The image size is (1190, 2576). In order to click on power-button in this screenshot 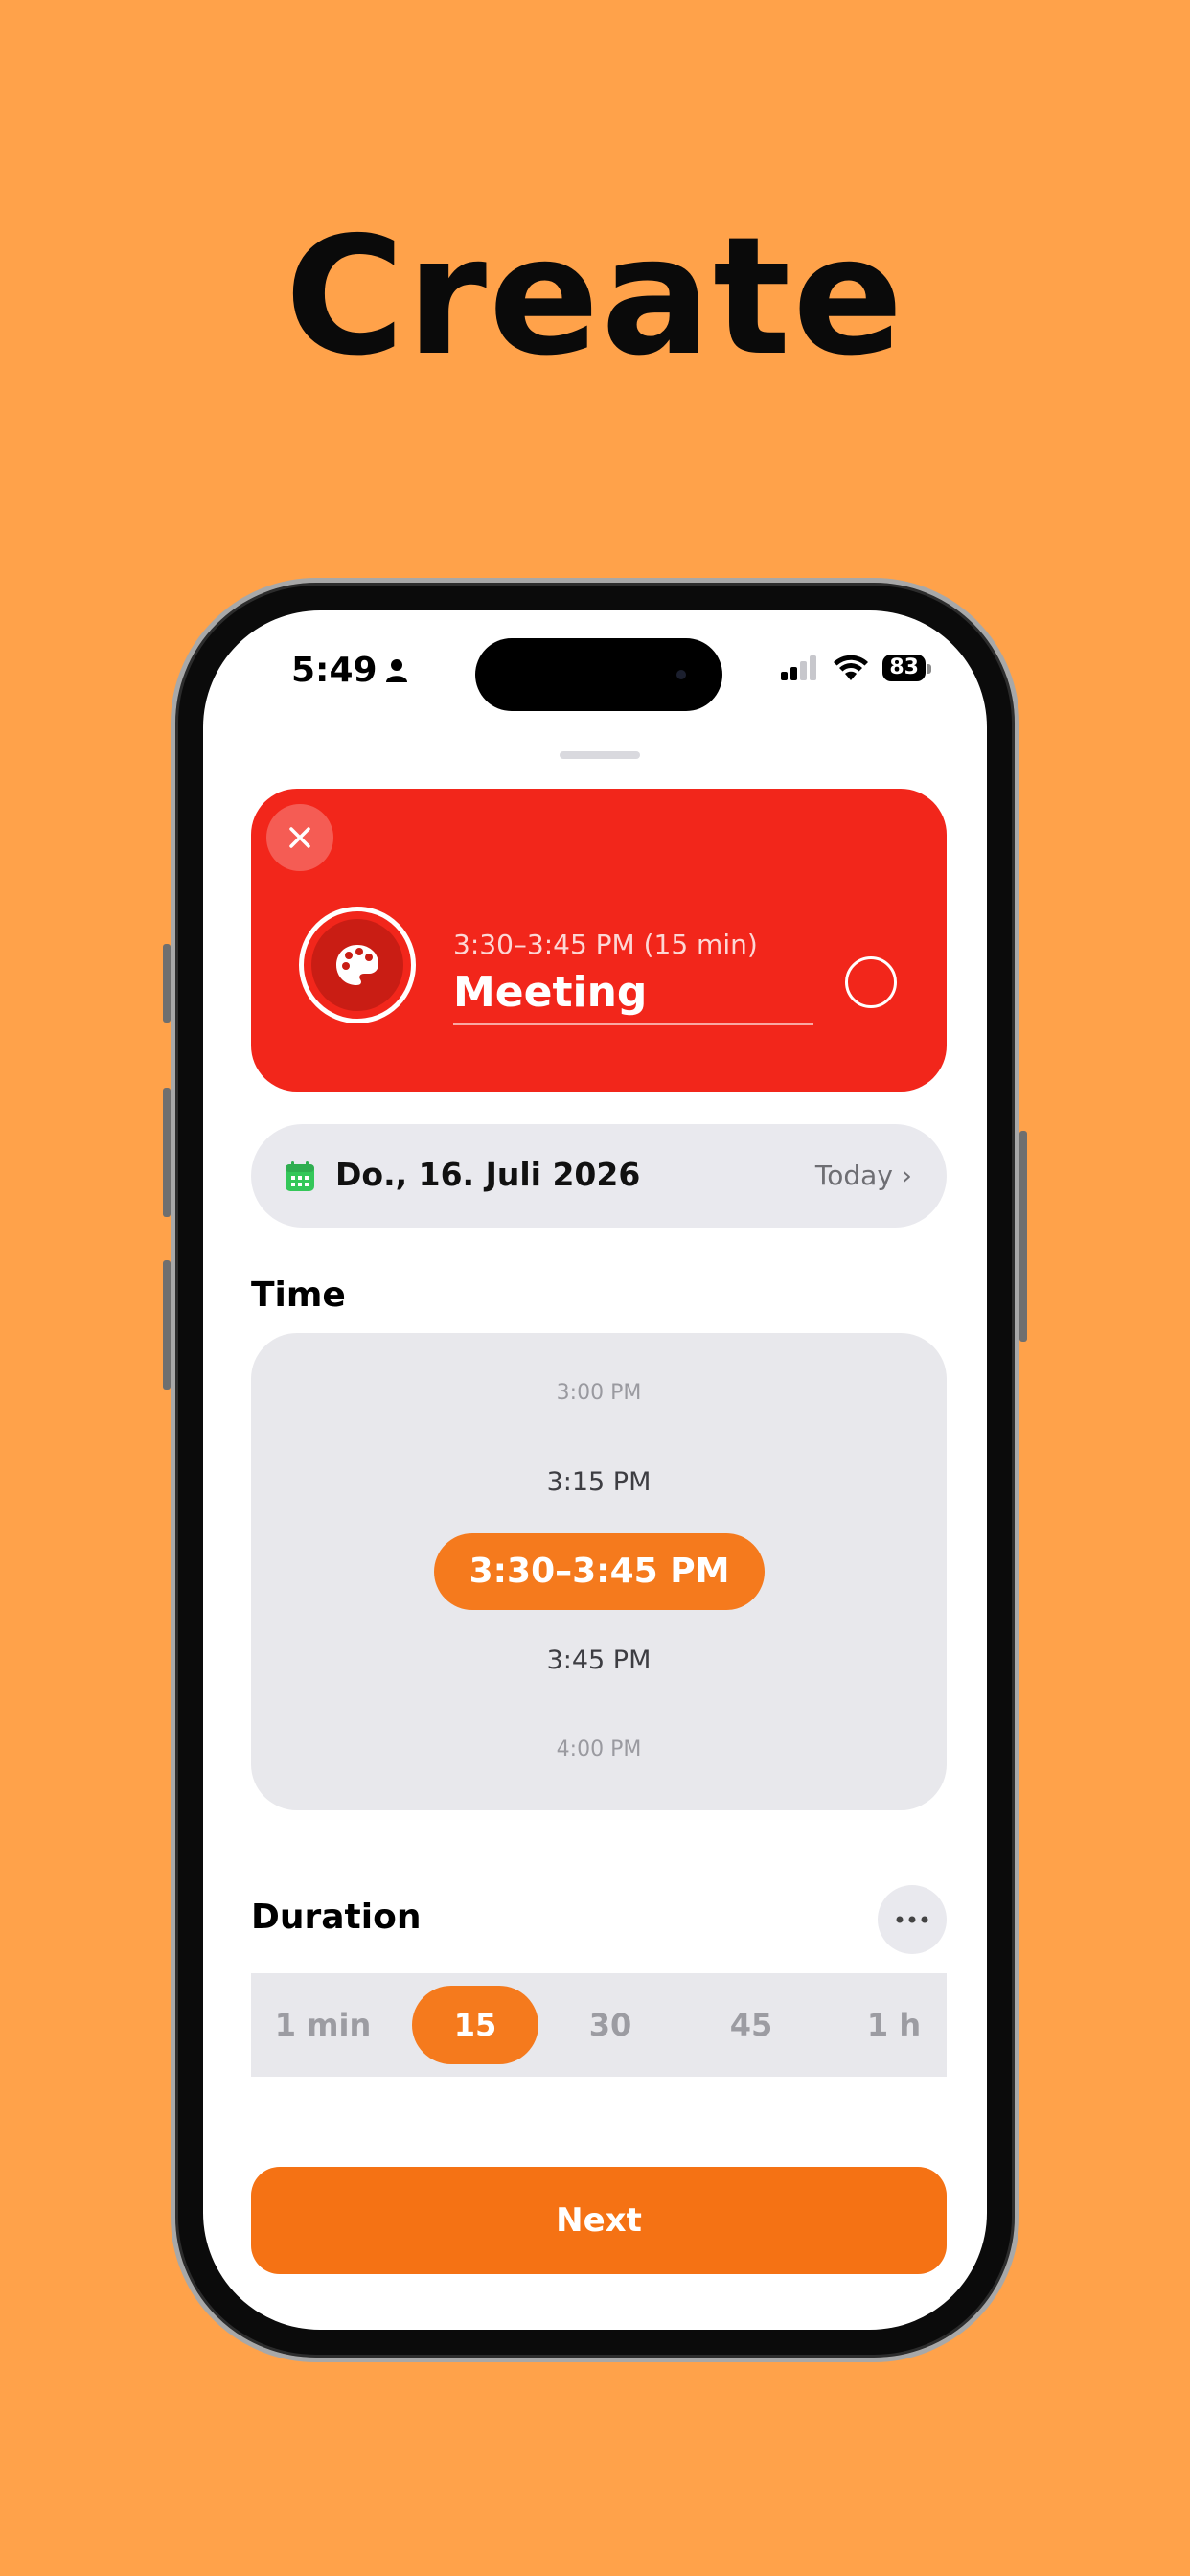, I will do `click(1023, 1236)`.